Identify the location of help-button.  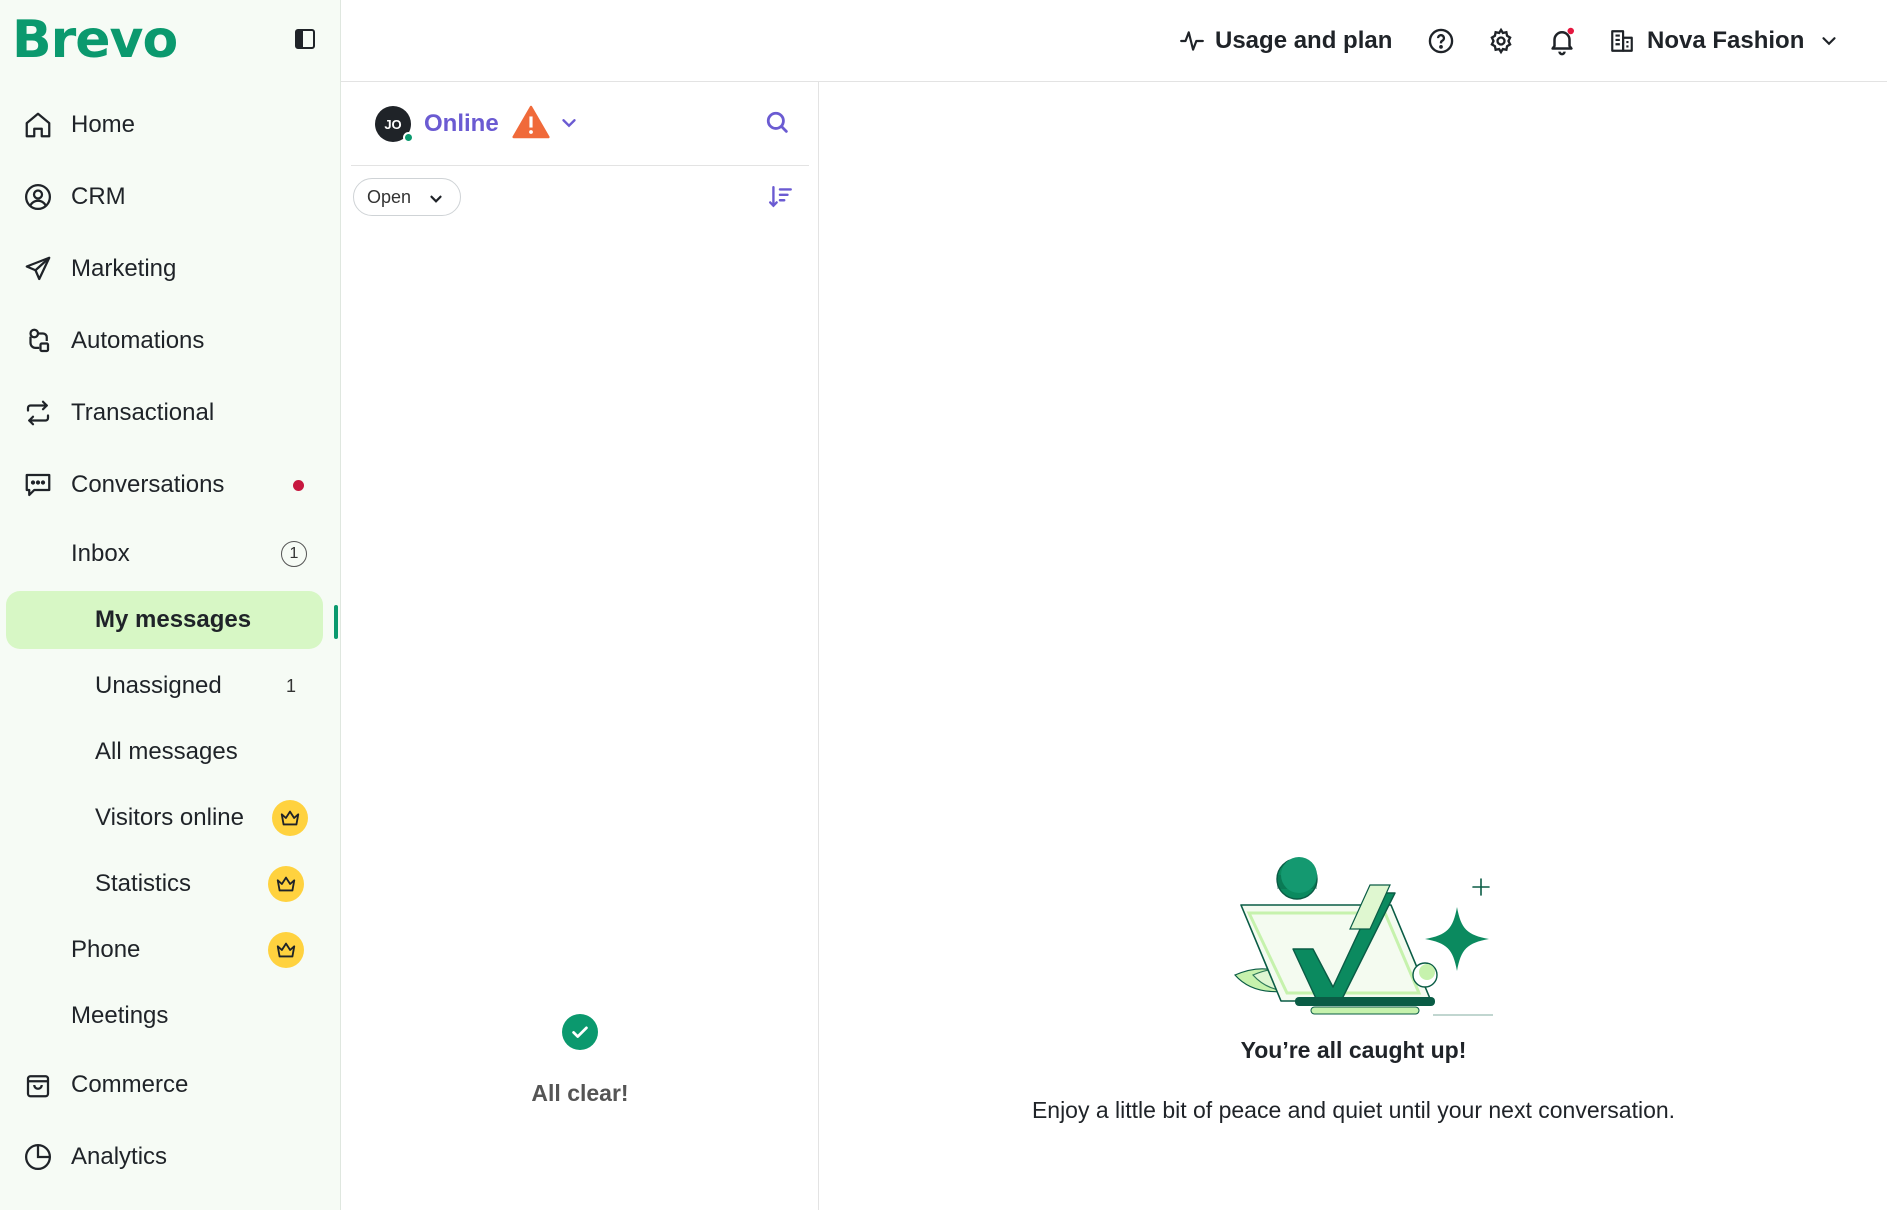
(1441, 41).